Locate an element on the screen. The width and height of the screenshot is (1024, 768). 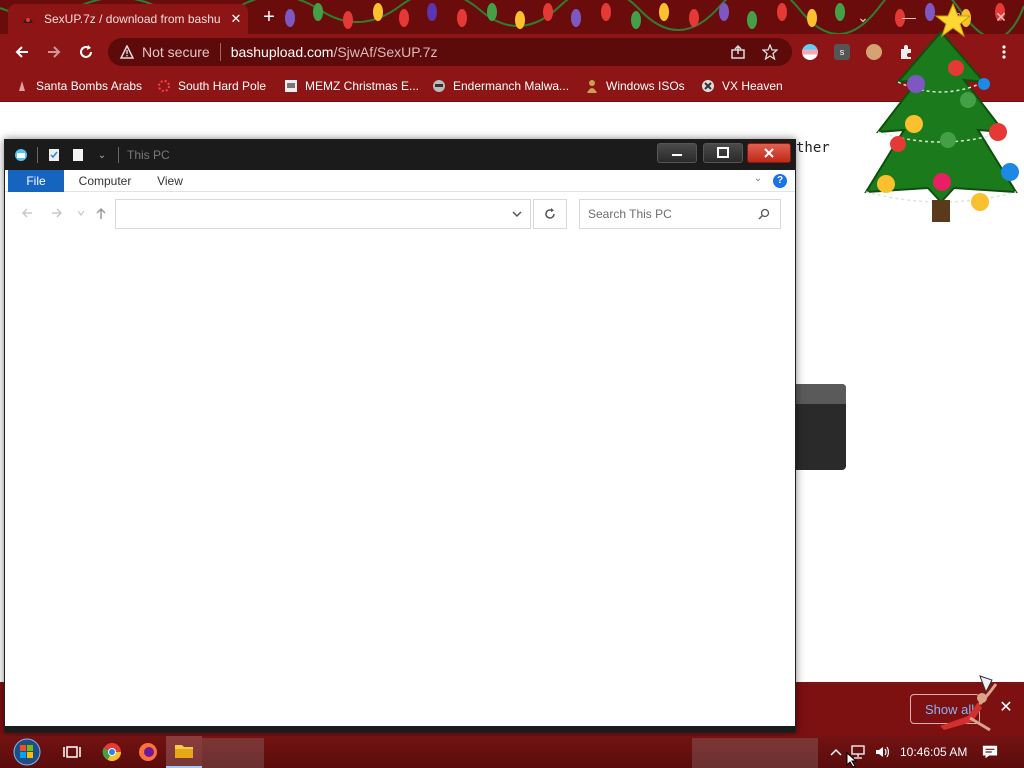
bookmark-label: Windows ISOs is located at coordinates (645, 86).